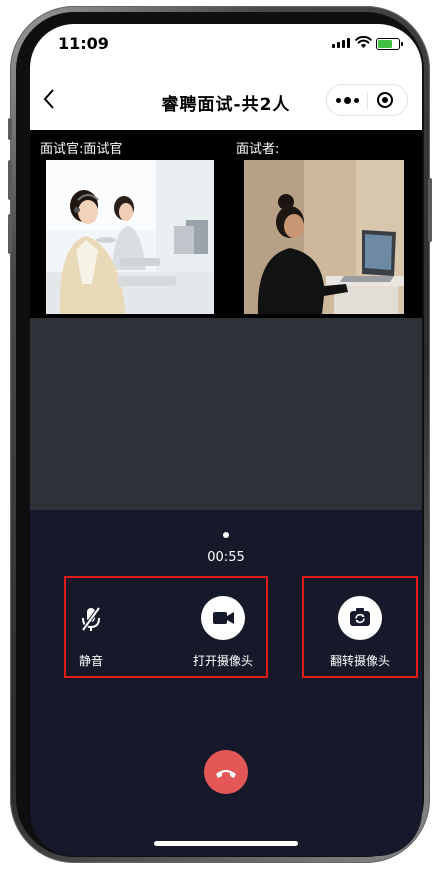 This screenshot has width=440, height=869. Describe the element at coordinates (10, 129) in the screenshot. I see `side-button-mute` at that location.